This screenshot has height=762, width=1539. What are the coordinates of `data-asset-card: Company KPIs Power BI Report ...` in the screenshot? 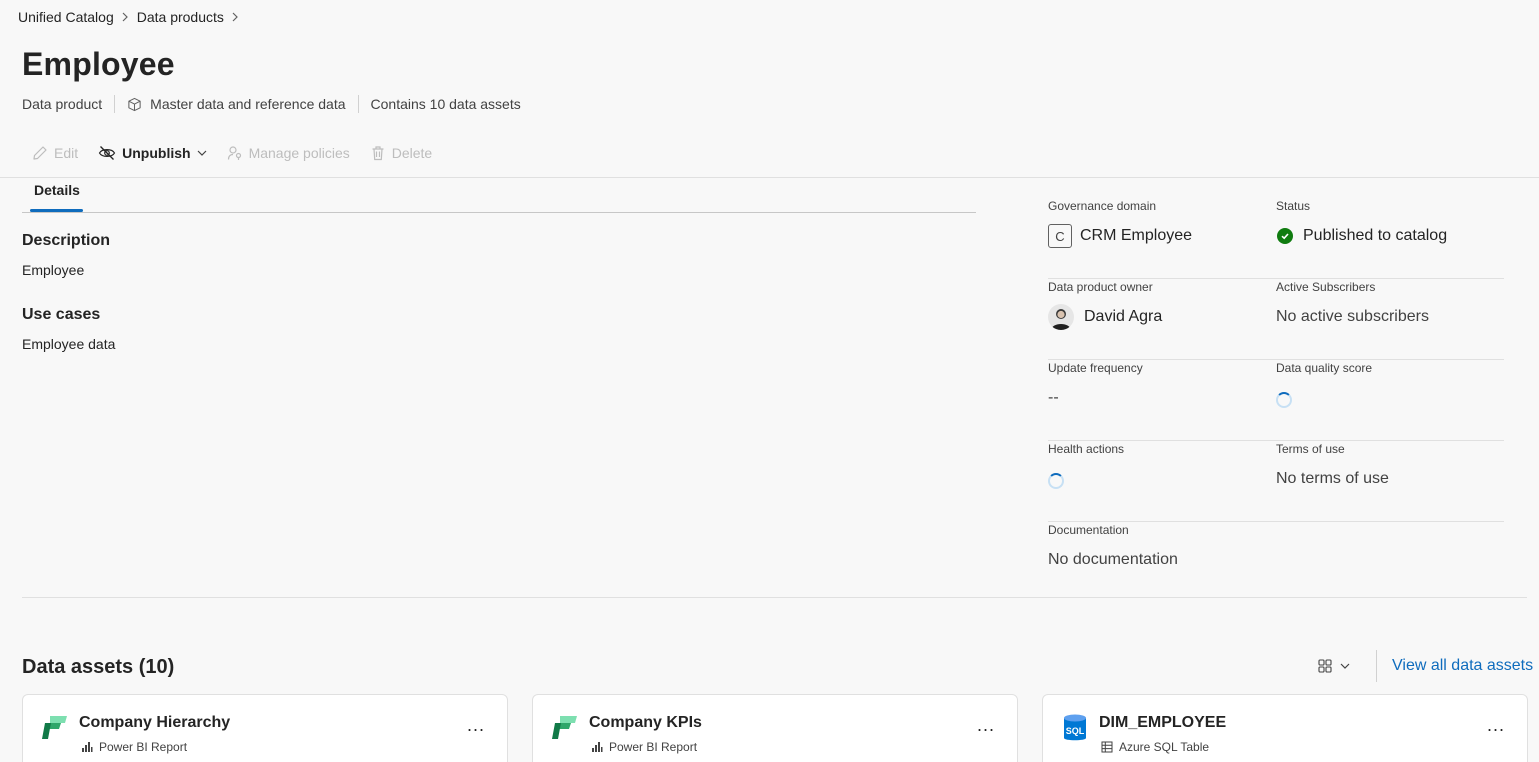 It's located at (775, 728).